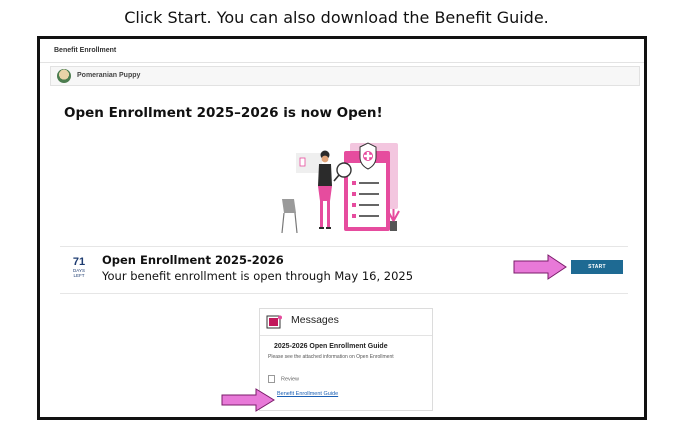 The height and width of the screenshot is (430, 673). Describe the element at coordinates (109, 75) in the screenshot. I see `user-name: Pomeranian Puppy` at that location.